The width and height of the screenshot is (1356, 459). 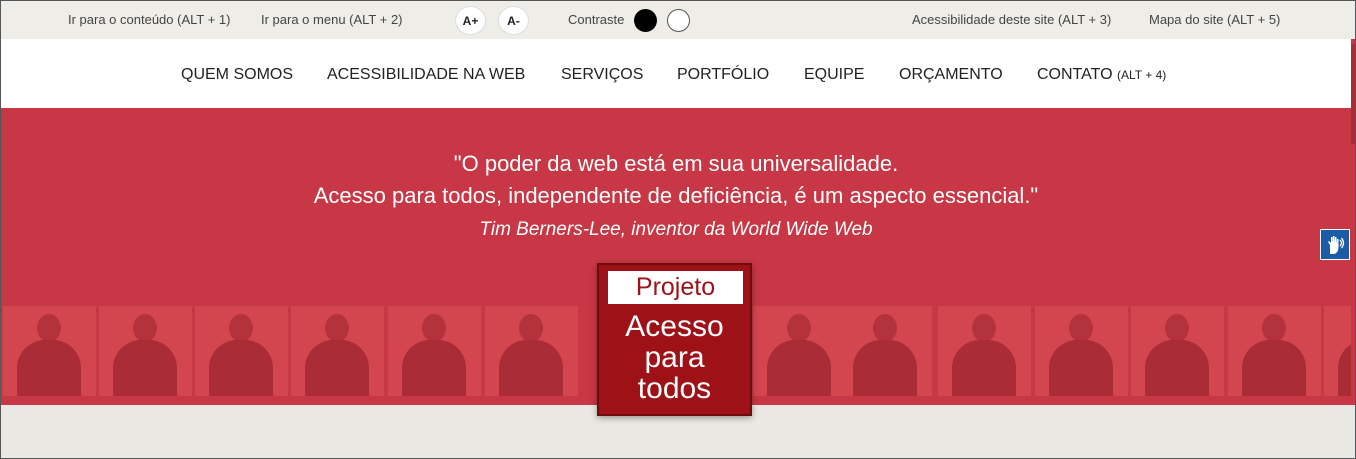 What do you see at coordinates (426, 75) in the screenshot?
I see `menu-item-acessibilidade-na-web: ACESSIBILIDADE NA WEB` at bounding box center [426, 75].